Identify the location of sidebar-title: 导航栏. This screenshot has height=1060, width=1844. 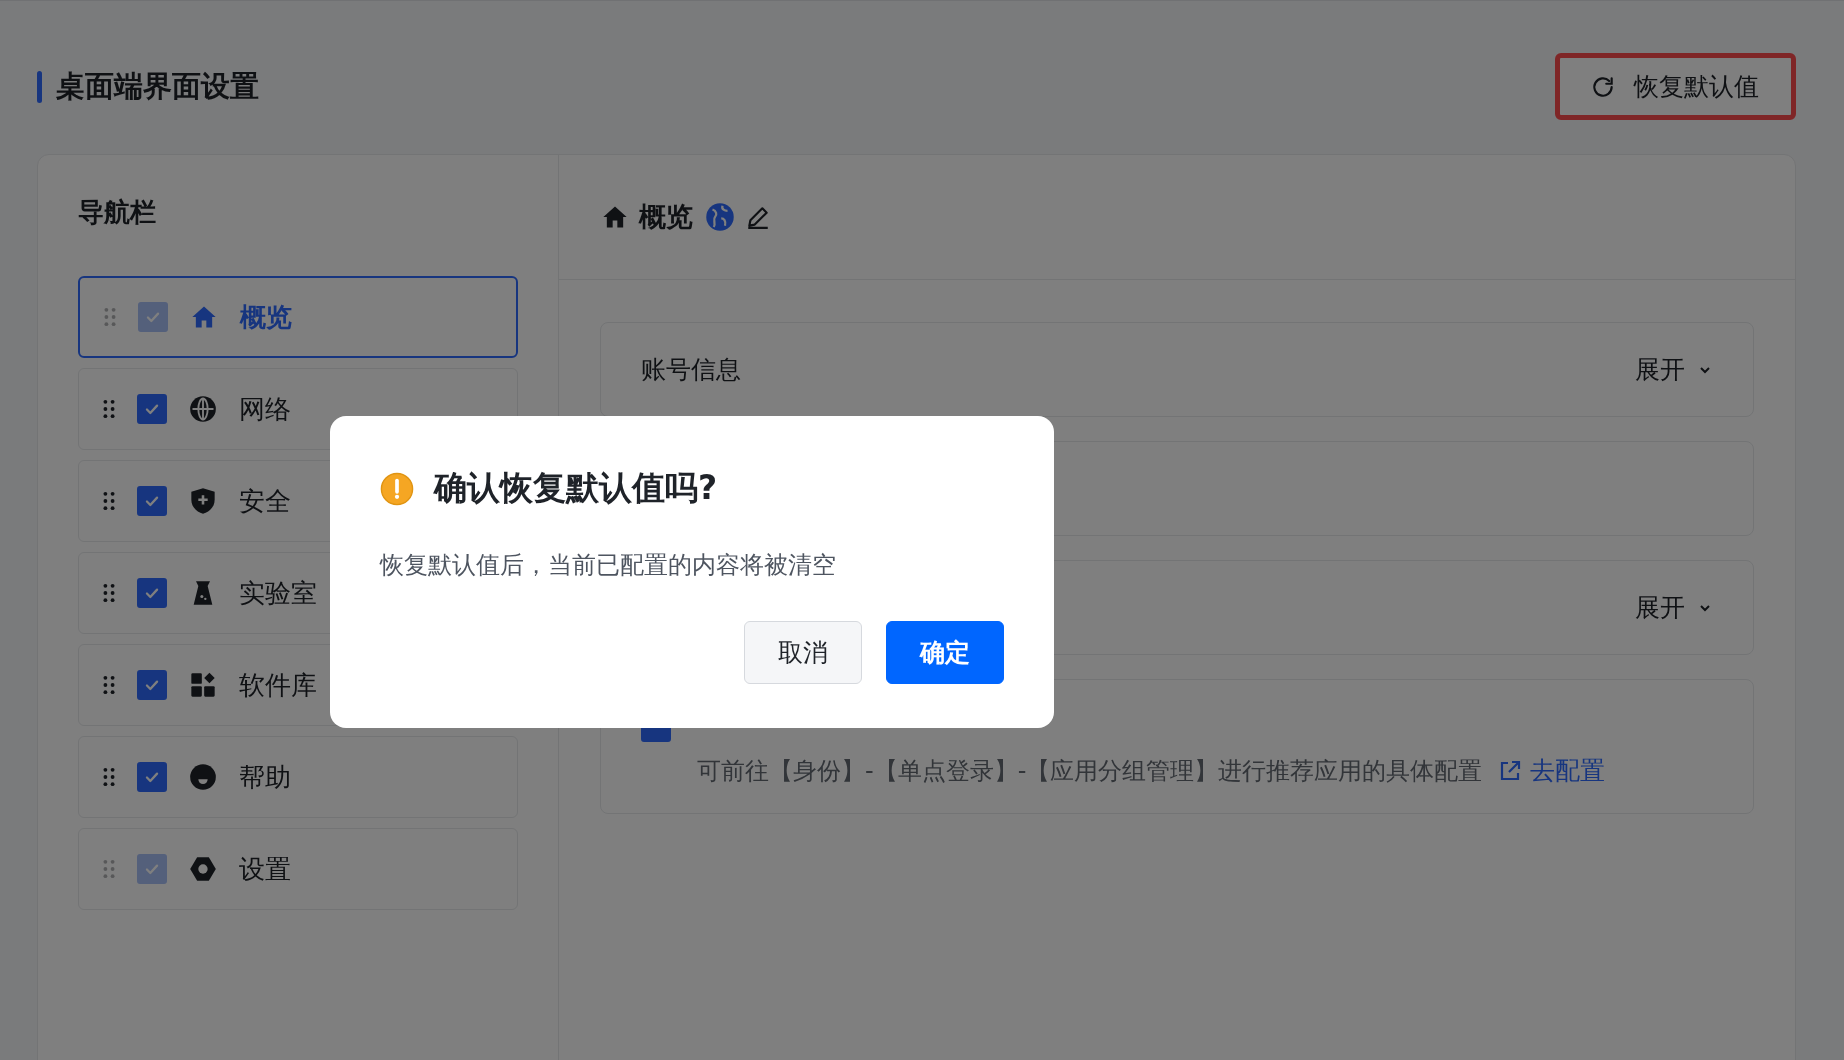
(117, 212).